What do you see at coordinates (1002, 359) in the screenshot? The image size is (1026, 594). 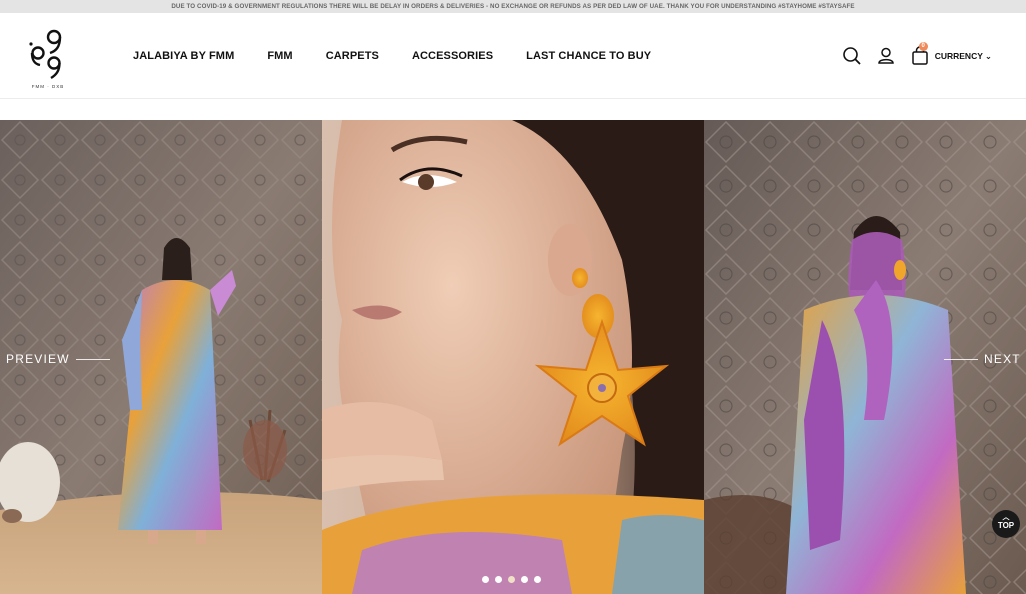 I see `next-label: NEXT` at bounding box center [1002, 359].